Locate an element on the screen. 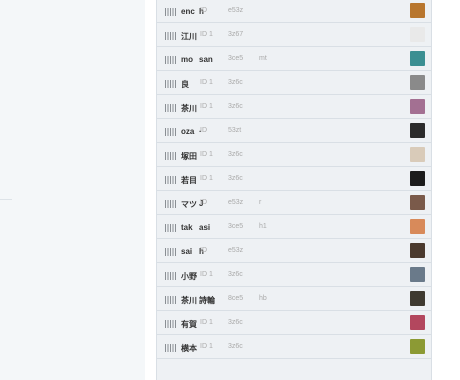 This screenshot has height=380, width=460. list-item: tak asi 3ce5 h1 is located at coordinates (294, 227).